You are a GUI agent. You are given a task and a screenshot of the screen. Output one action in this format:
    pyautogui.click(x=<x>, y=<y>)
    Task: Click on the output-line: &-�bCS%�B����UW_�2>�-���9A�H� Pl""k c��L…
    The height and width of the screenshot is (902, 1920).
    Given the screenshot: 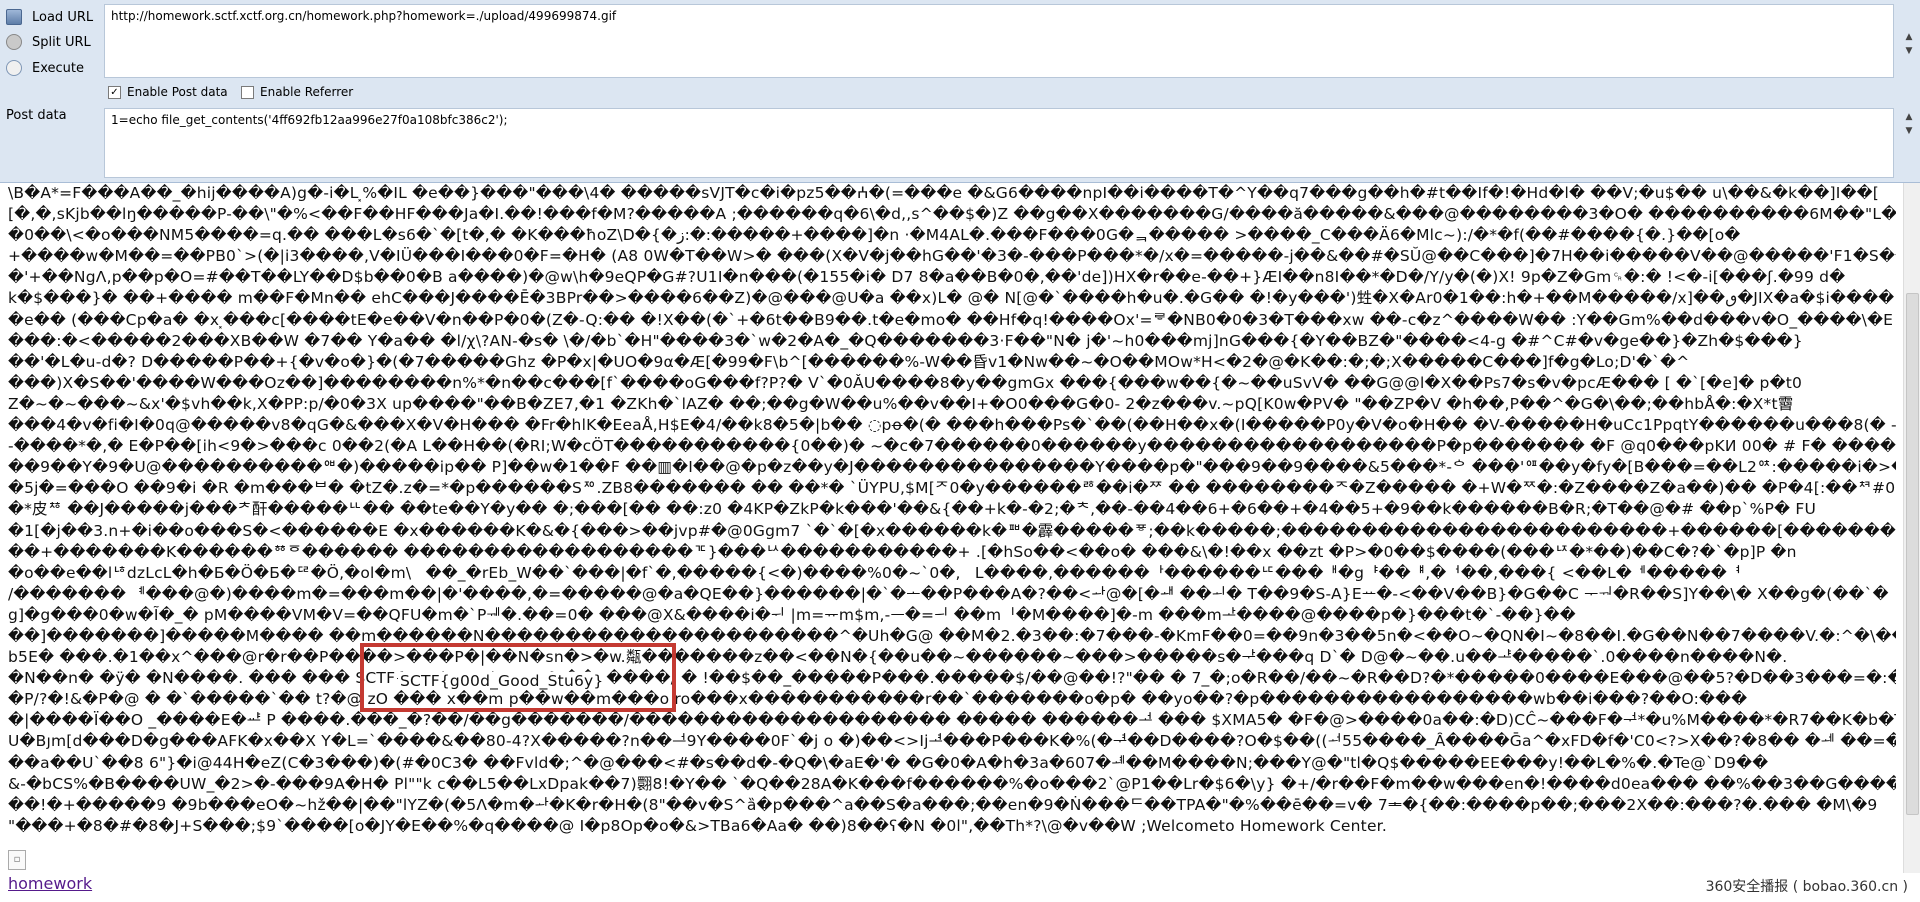 What is the action you would take?
    pyautogui.click(x=952, y=783)
    